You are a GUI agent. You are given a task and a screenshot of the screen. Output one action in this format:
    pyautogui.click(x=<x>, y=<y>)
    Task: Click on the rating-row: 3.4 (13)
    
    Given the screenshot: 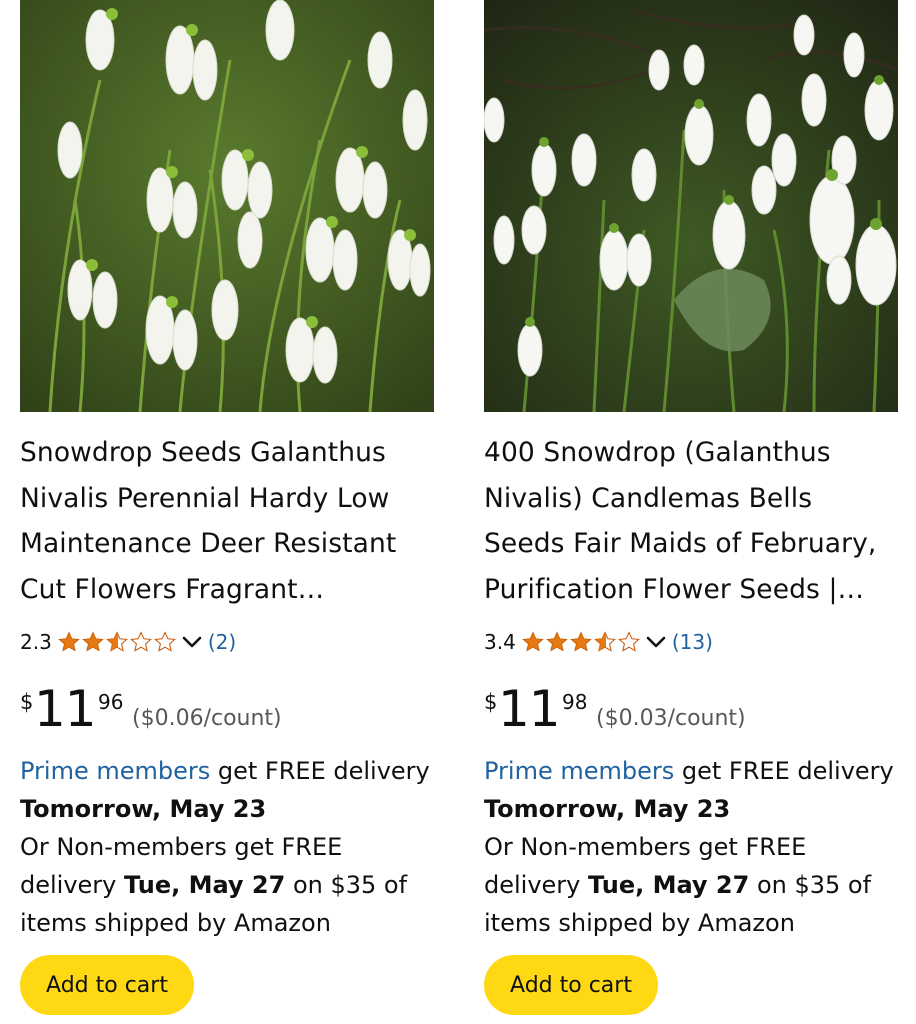 What is the action you would take?
    pyautogui.click(x=598, y=642)
    